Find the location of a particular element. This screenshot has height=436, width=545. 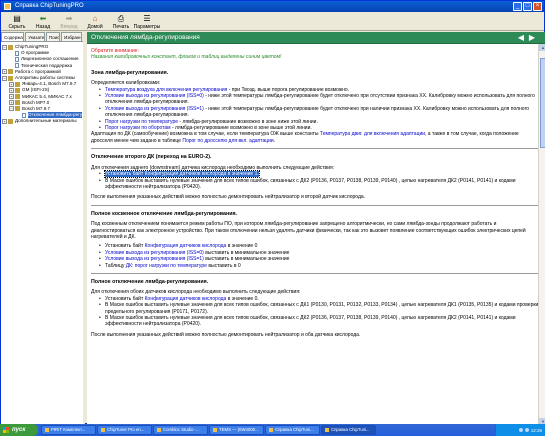

toolbar-hide-button: ▤ Скрыть is located at coordinates (17, 21).